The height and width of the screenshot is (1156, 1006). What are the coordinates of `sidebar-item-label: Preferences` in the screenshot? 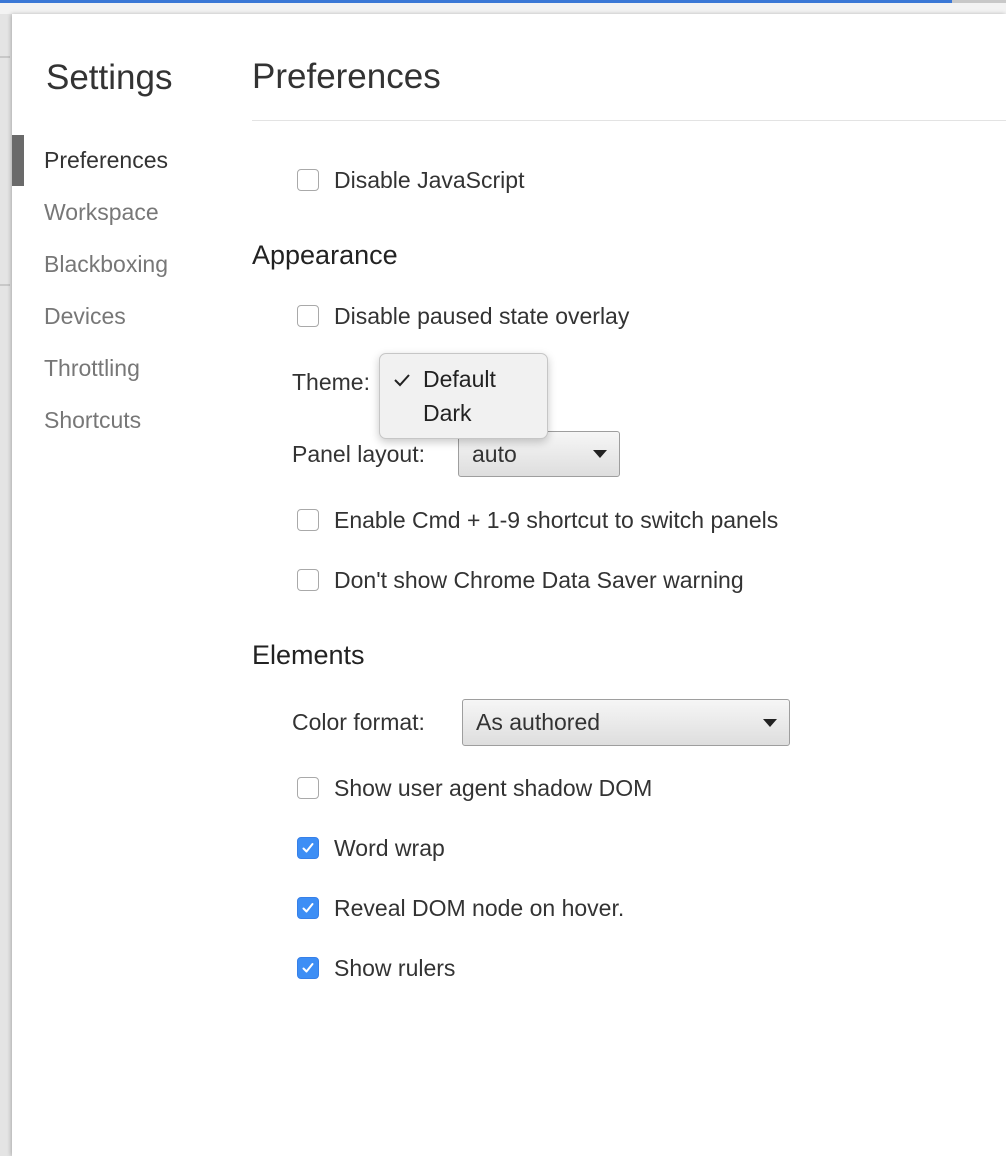 It's located at (106, 160).